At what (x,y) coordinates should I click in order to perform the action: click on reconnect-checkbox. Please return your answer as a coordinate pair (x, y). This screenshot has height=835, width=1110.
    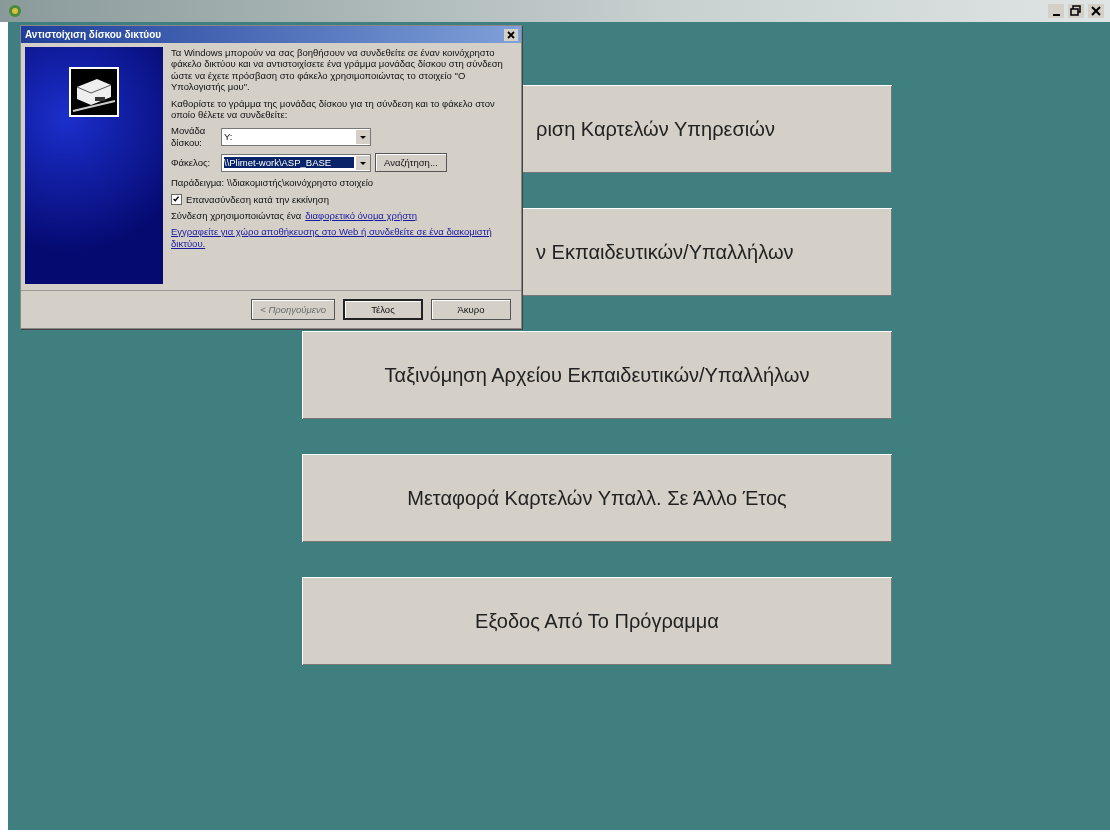
    Looking at the image, I should click on (176, 199).